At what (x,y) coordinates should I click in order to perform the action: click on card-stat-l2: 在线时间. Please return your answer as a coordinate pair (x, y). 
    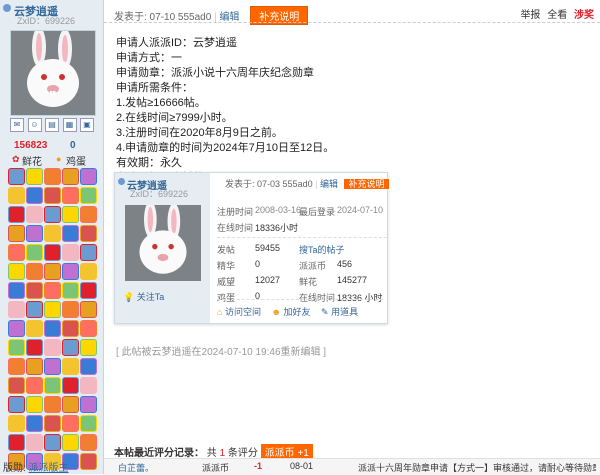
    Looking at the image, I should click on (317, 298).